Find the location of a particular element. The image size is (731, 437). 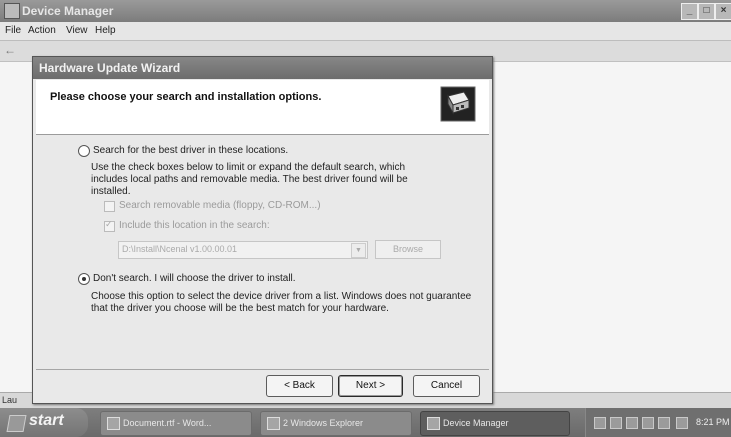

back-button: < Back is located at coordinates (299, 386).